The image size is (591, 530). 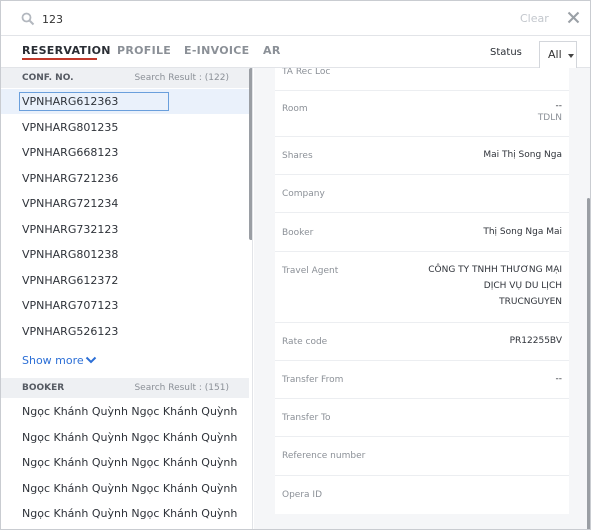 What do you see at coordinates (306, 418) in the screenshot?
I see `transfer-to-label: Transfer To` at bounding box center [306, 418].